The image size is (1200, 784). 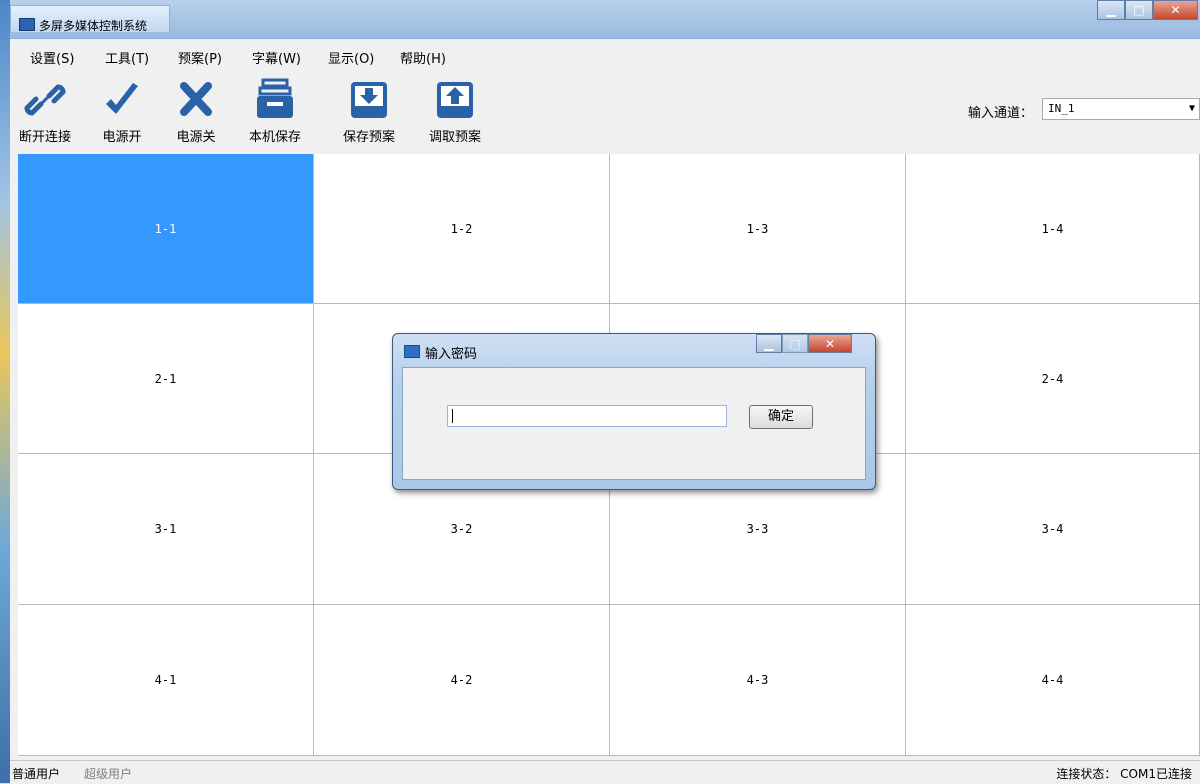 What do you see at coordinates (52, 57) in the screenshot?
I see `menu-settings: 设置(S)` at bounding box center [52, 57].